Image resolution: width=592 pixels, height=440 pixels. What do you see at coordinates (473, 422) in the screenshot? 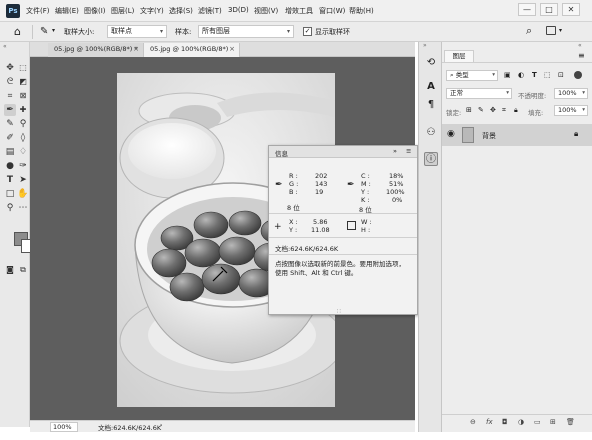
I see `link-icon: ⊖` at bounding box center [473, 422].